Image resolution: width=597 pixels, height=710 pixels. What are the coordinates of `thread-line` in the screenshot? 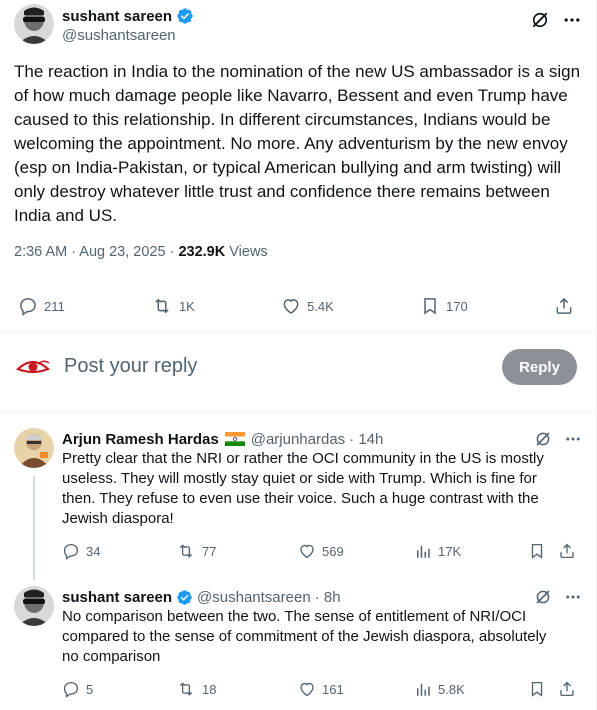 It's located at (34, 528).